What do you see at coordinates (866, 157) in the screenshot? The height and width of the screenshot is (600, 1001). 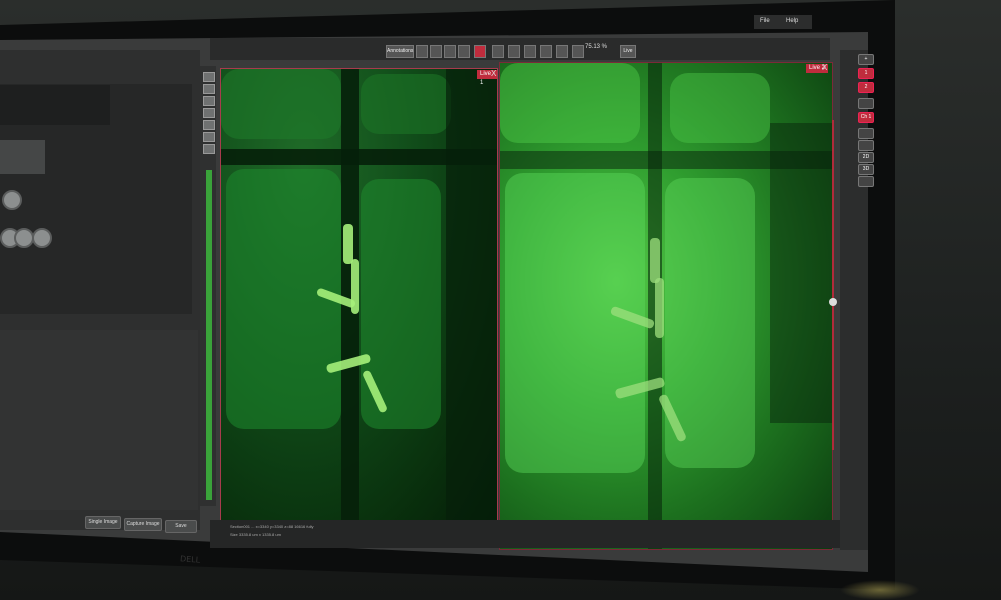 I see `2d-button: 2D` at bounding box center [866, 157].